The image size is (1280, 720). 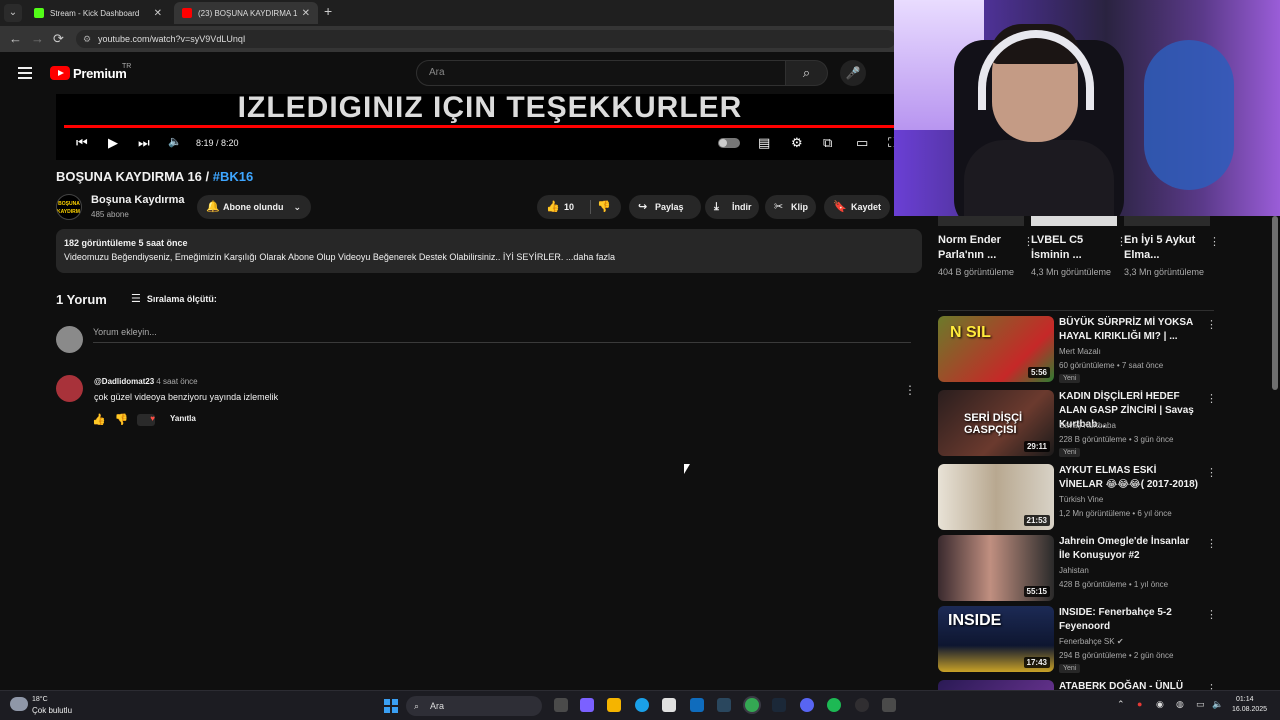 I want to click on obs-icon, so click(x=862, y=705).